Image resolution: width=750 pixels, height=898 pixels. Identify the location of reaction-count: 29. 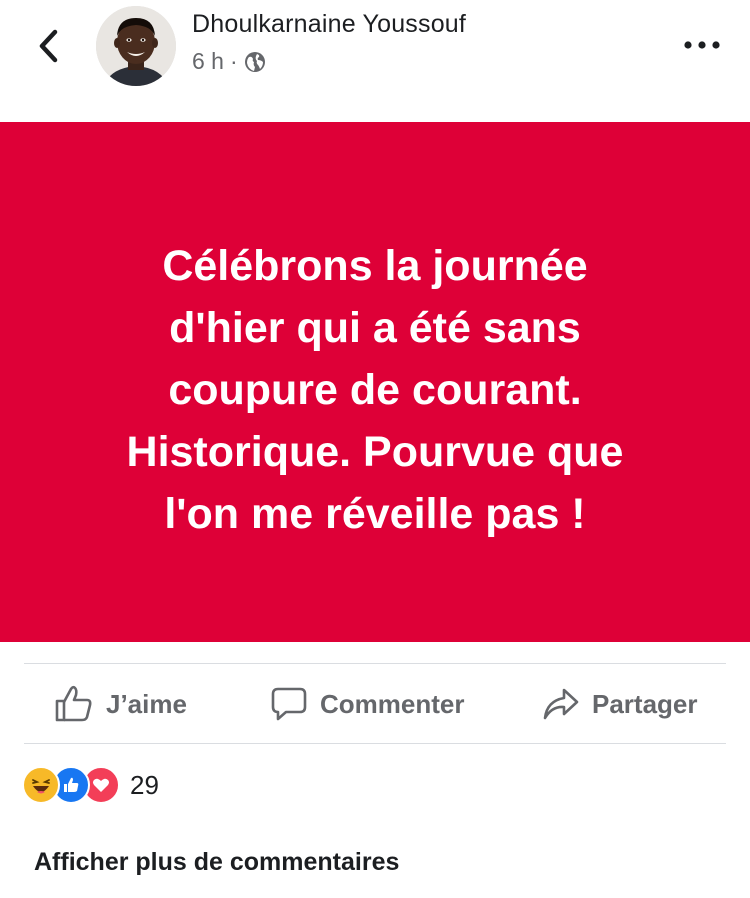
(144, 784).